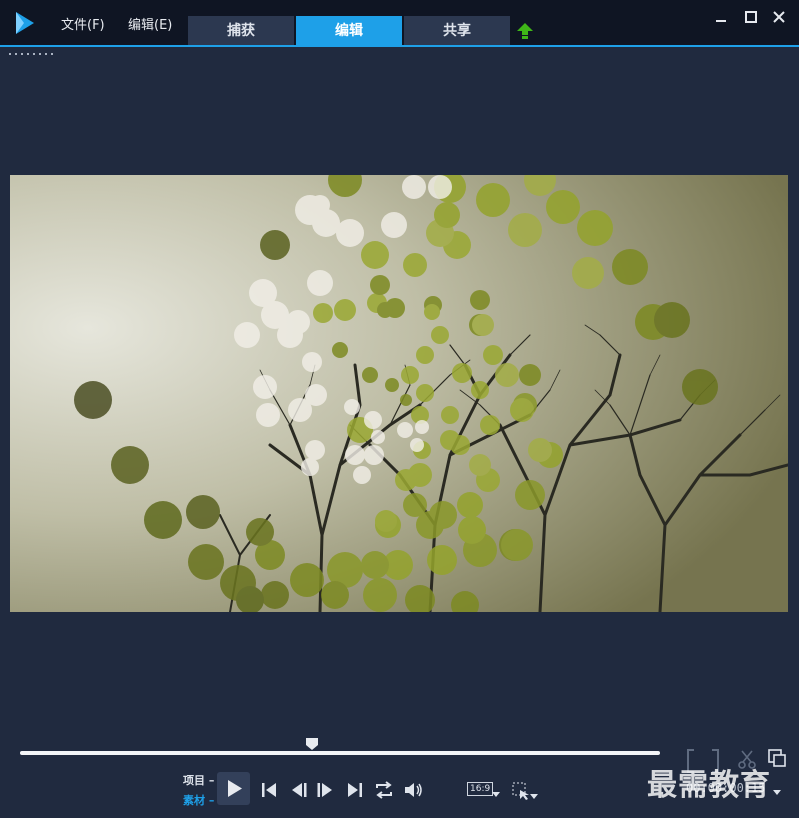  I want to click on repeat-icon, so click(384, 790).